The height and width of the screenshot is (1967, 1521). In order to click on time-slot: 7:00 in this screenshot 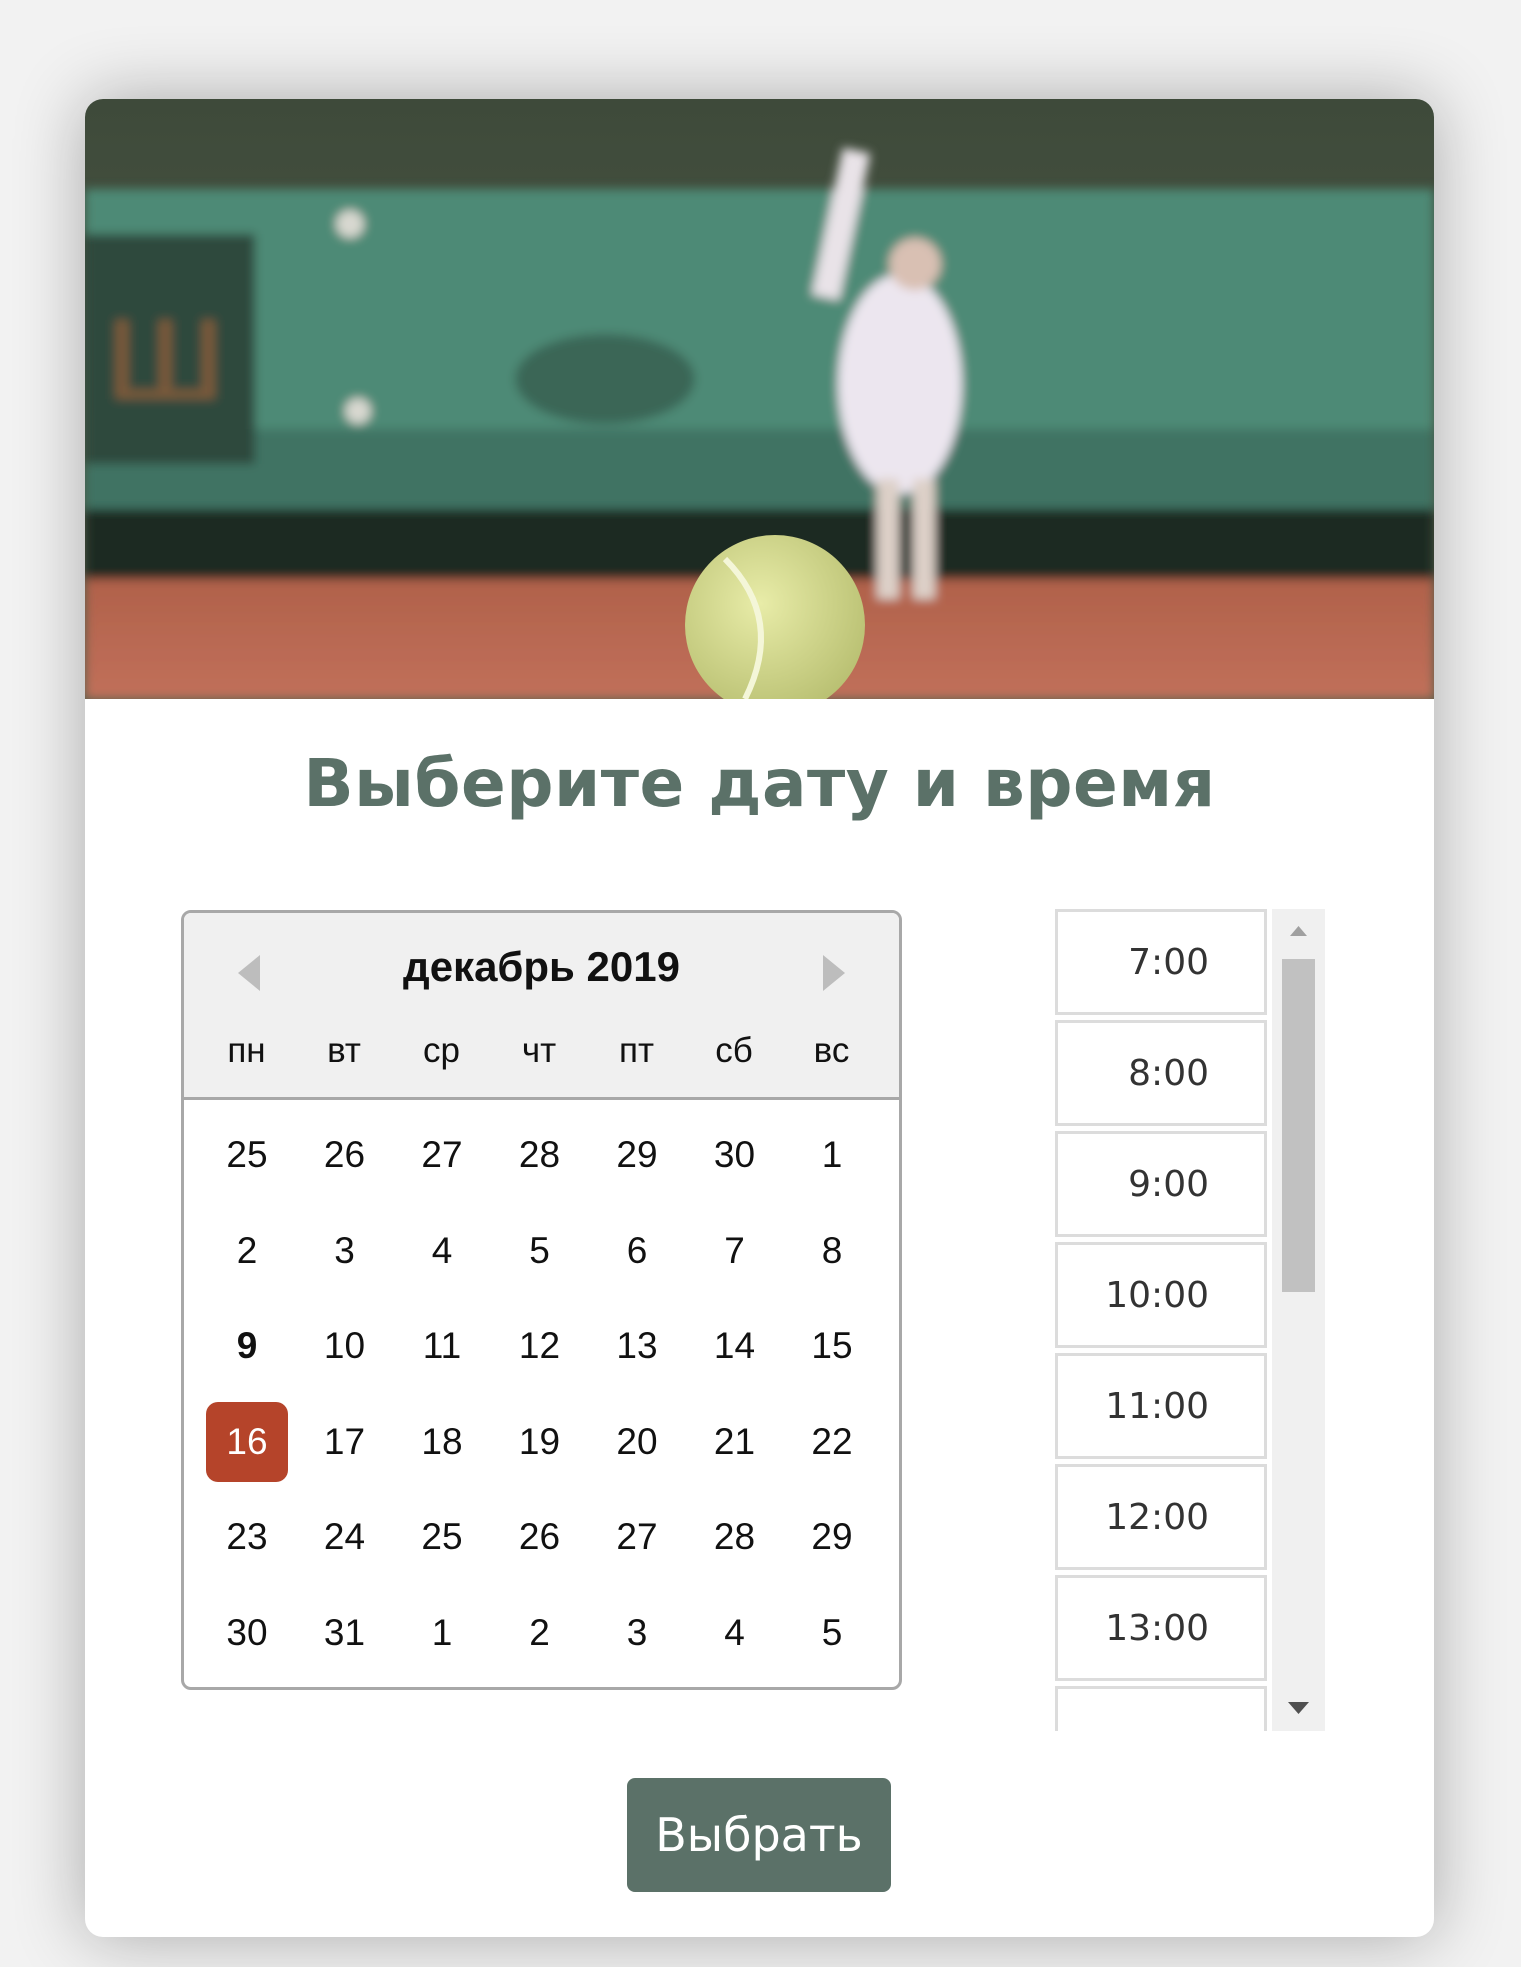, I will do `click(1161, 962)`.